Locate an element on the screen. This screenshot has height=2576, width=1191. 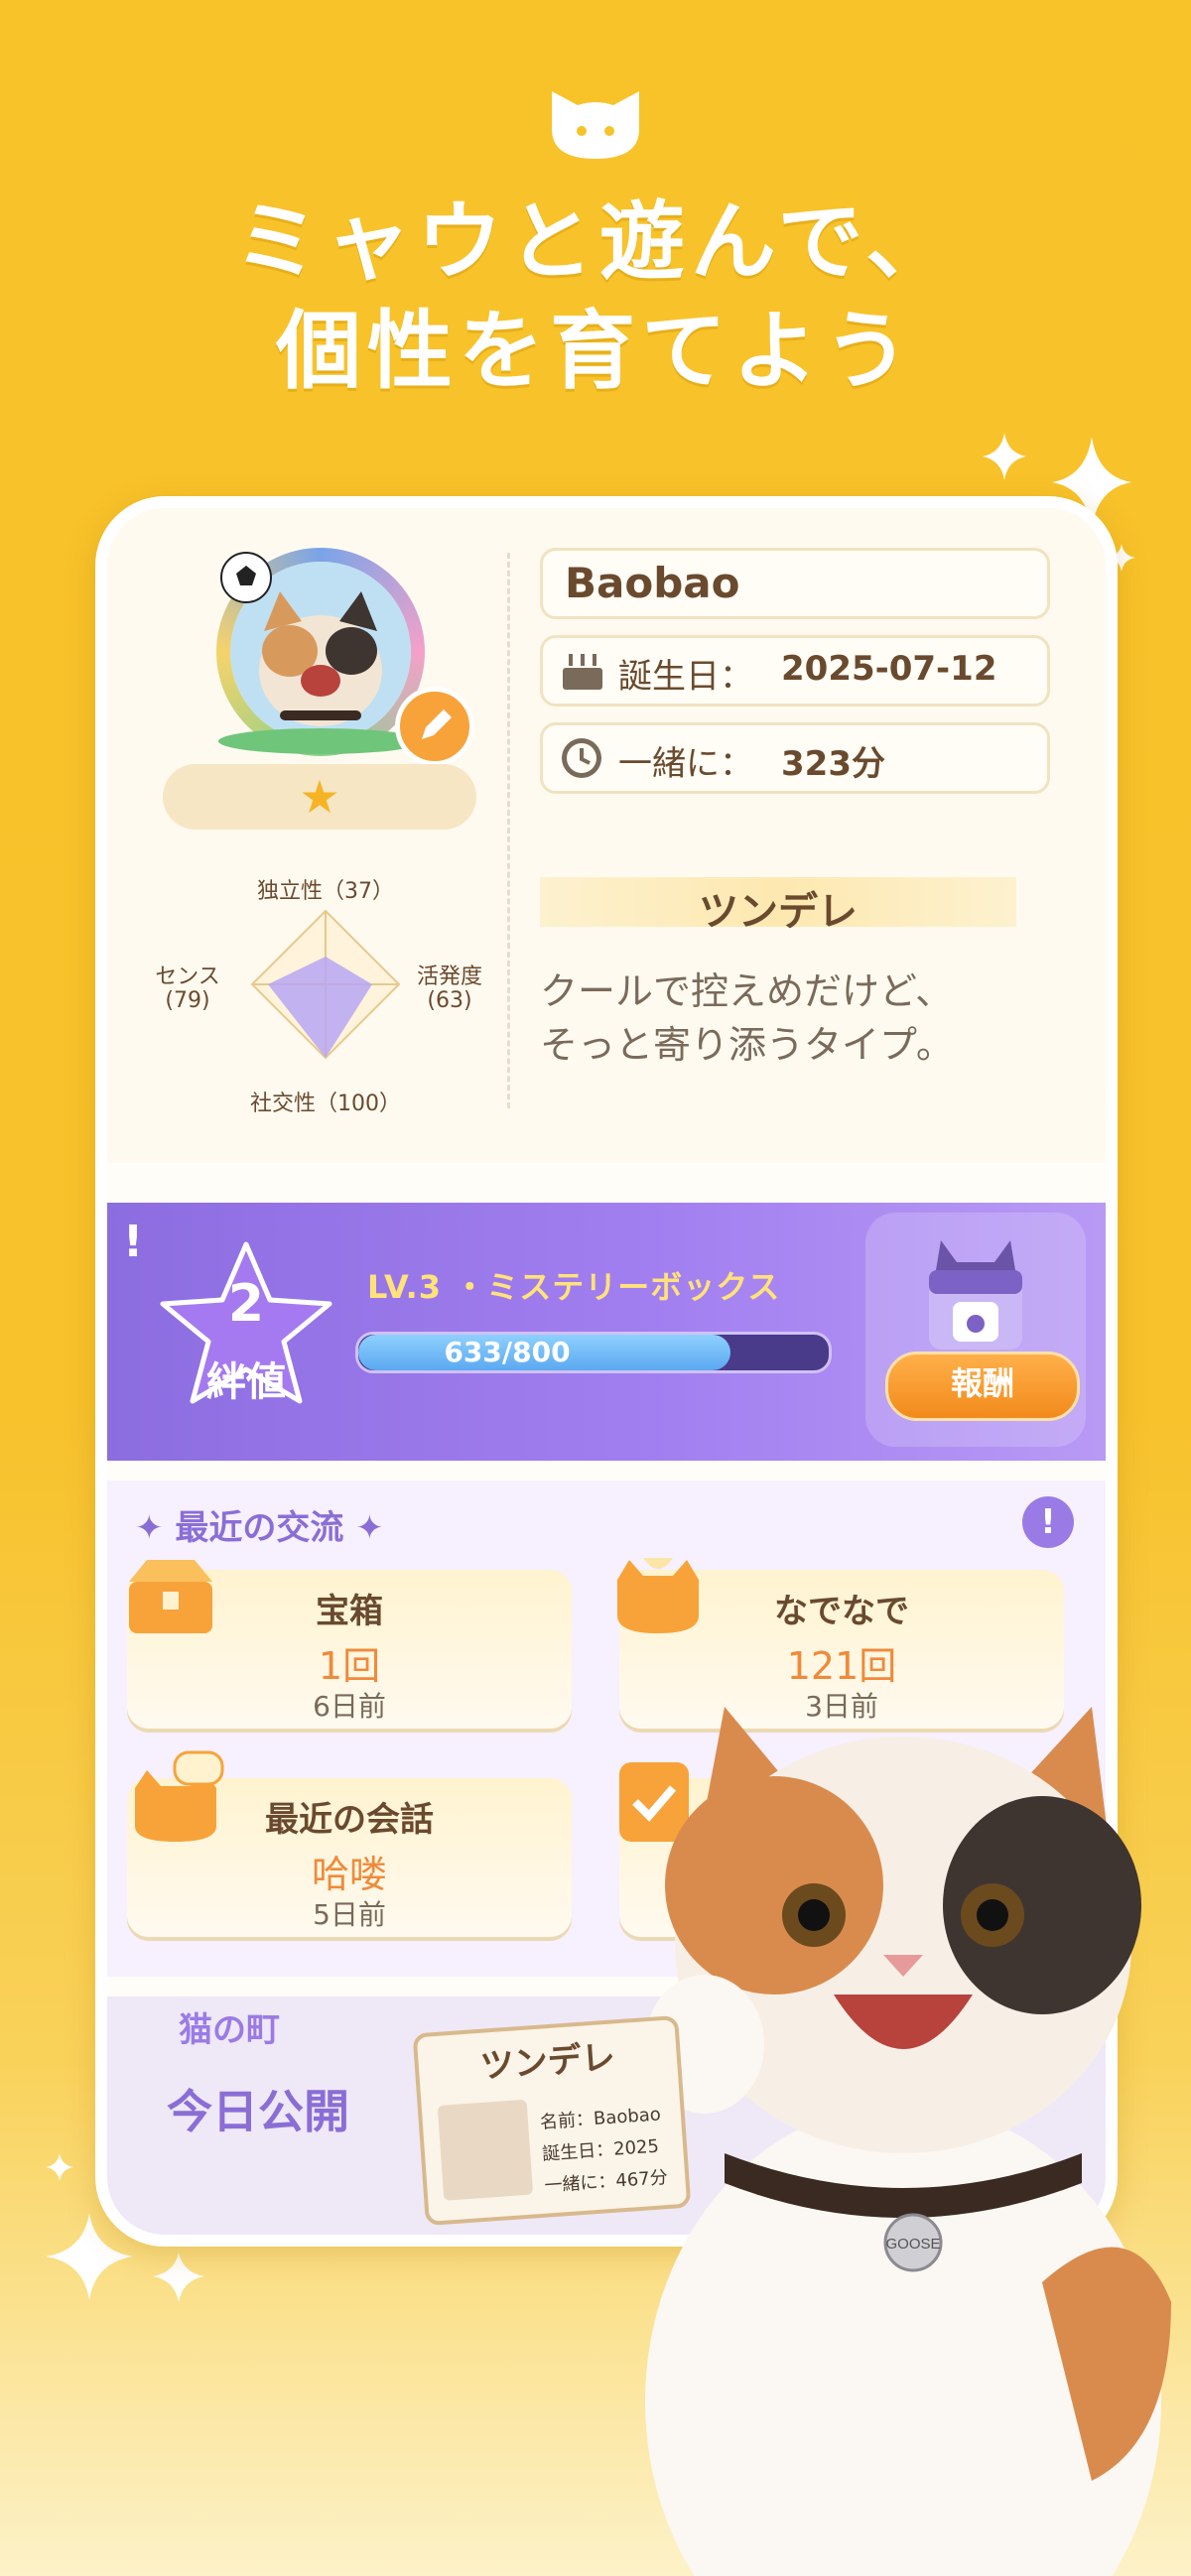
reward-button: 報酬 is located at coordinates (982, 1387).